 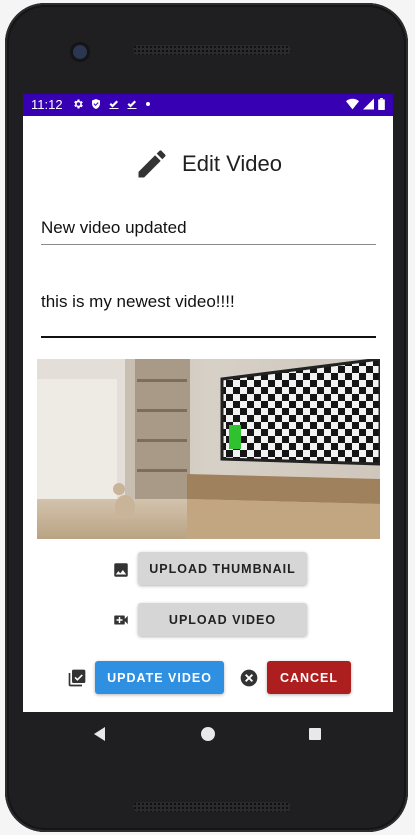 What do you see at coordinates (208, 231) in the screenshot?
I see `title-field: New video updated` at bounding box center [208, 231].